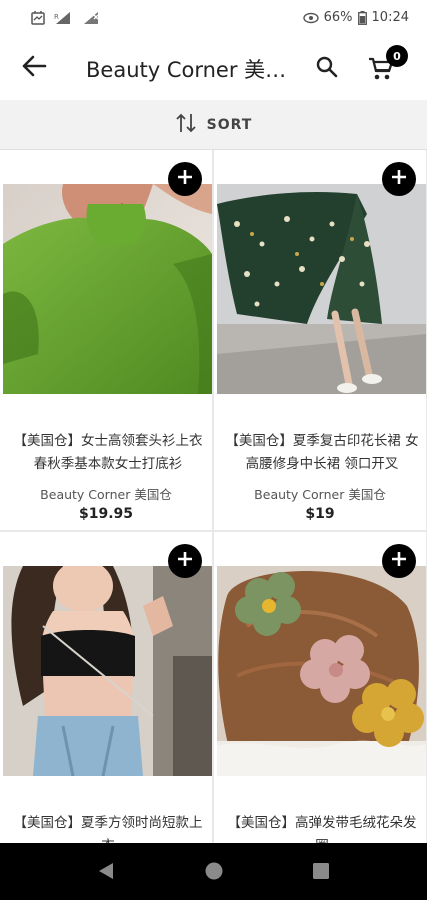  What do you see at coordinates (322, 453) in the screenshot?
I see `product-name: 【美国仓】夏季复古印花长裙 女高腰修身中长裙 领口开叉` at bounding box center [322, 453].